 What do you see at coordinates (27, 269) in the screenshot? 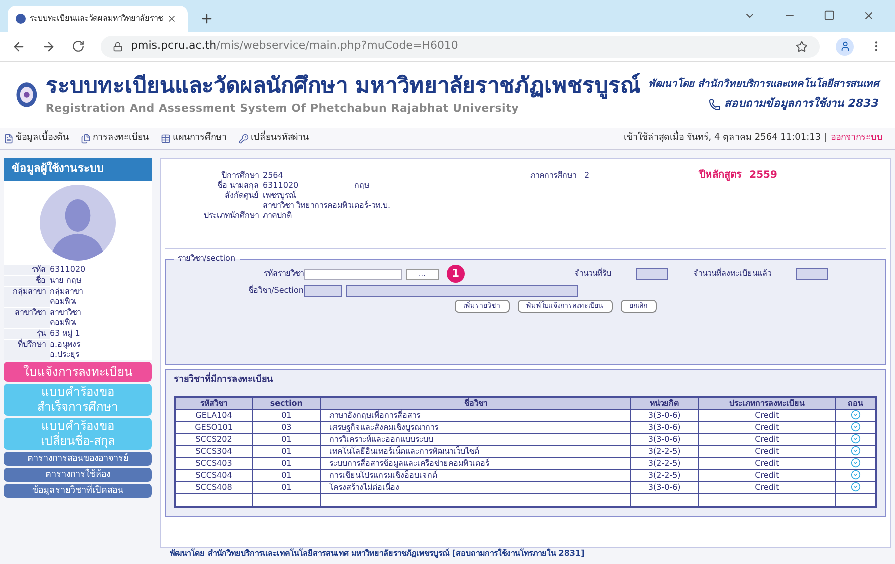
I see `info-label: รหัส` at bounding box center [27, 269].